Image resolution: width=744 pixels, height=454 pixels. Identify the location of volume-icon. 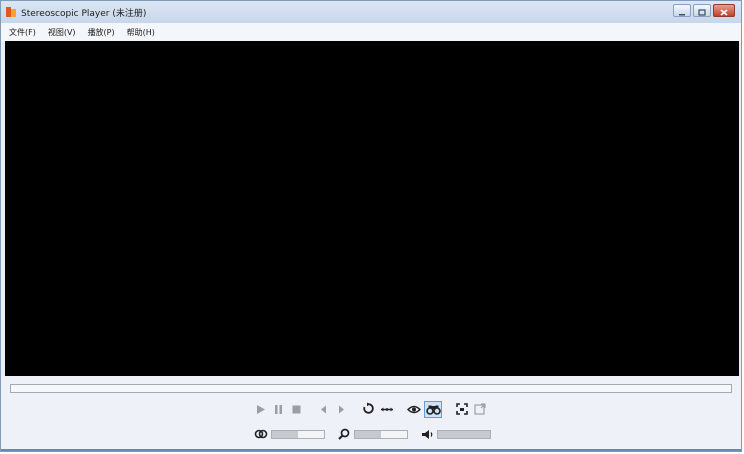
(427, 434).